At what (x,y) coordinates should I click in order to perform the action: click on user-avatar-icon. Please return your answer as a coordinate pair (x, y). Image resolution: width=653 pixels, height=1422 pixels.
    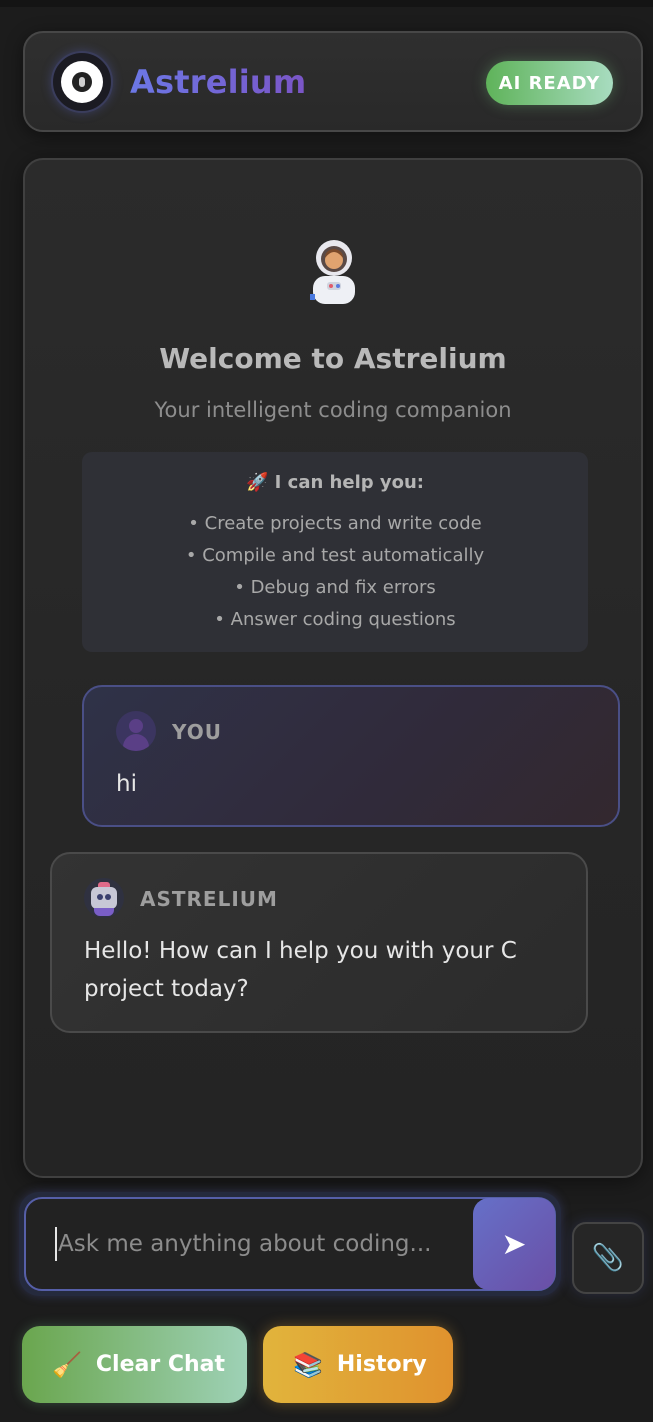
    Looking at the image, I should click on (136, 731).